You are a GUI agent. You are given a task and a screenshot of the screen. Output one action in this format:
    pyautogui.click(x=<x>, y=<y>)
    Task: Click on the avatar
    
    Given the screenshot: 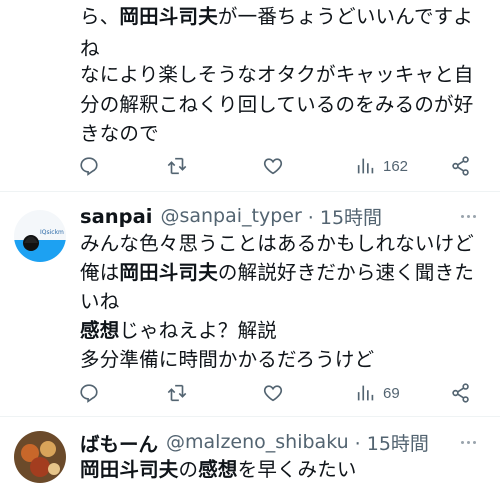 What is the action you would take?
    pyautogui.click(x=40, y=457)
    